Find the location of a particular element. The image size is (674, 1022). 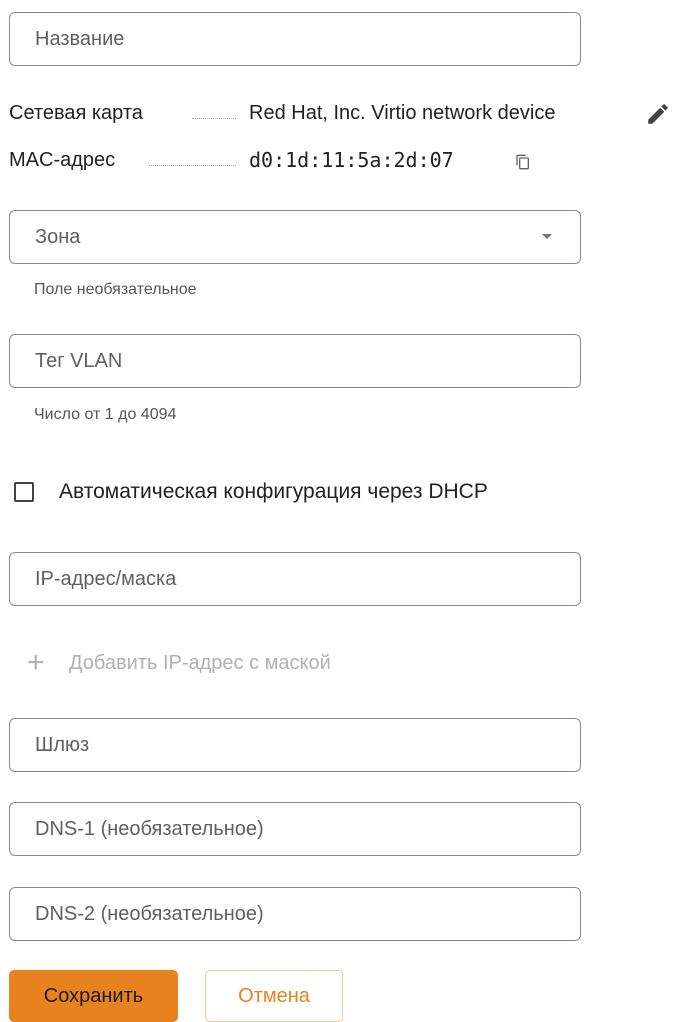

vlan-field-container is located at coordinates (295, 361).